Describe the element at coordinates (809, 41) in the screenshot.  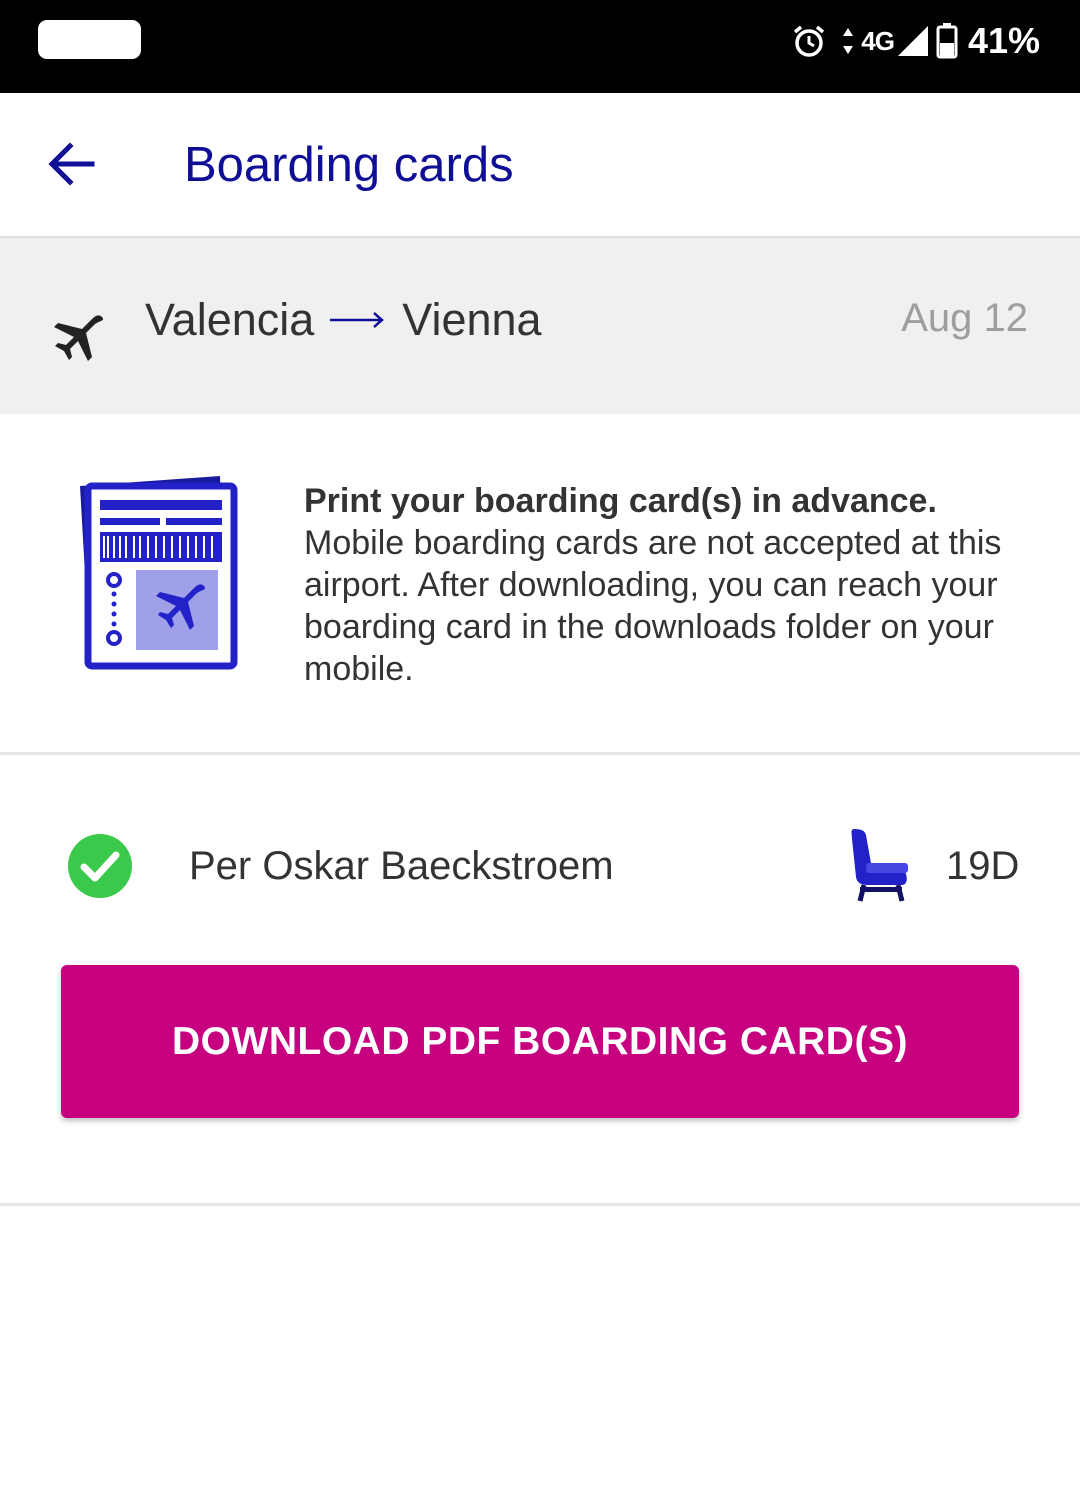
I see `alarm-icon` at that location.